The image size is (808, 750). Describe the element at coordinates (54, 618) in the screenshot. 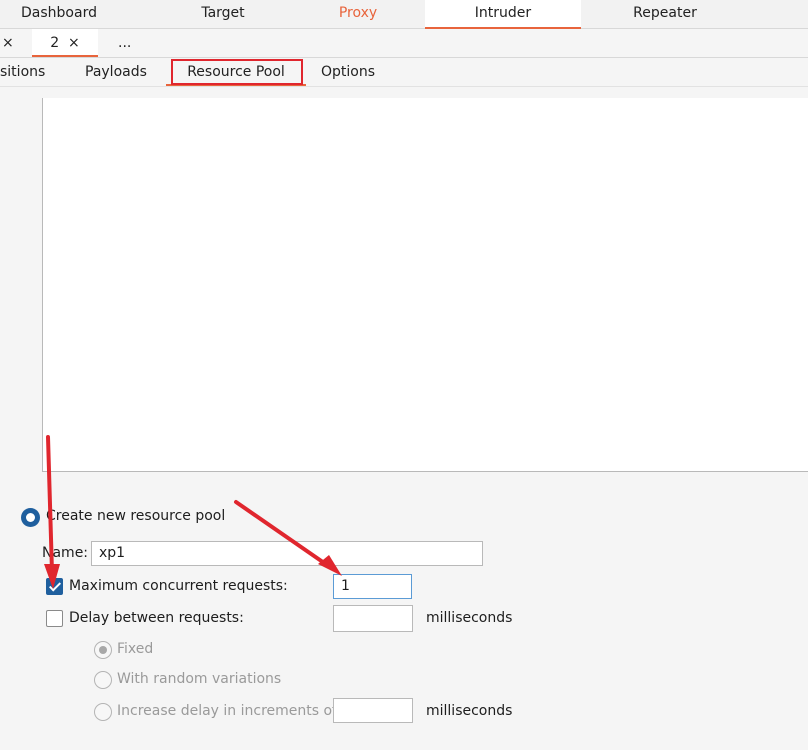

I see `delay-checkbox` at that location.